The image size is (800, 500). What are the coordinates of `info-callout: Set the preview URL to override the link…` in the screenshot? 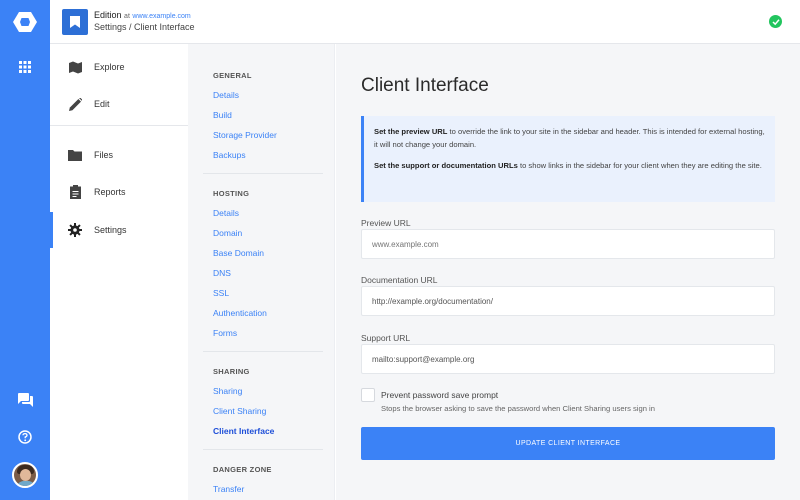 It's located at (568, 159).